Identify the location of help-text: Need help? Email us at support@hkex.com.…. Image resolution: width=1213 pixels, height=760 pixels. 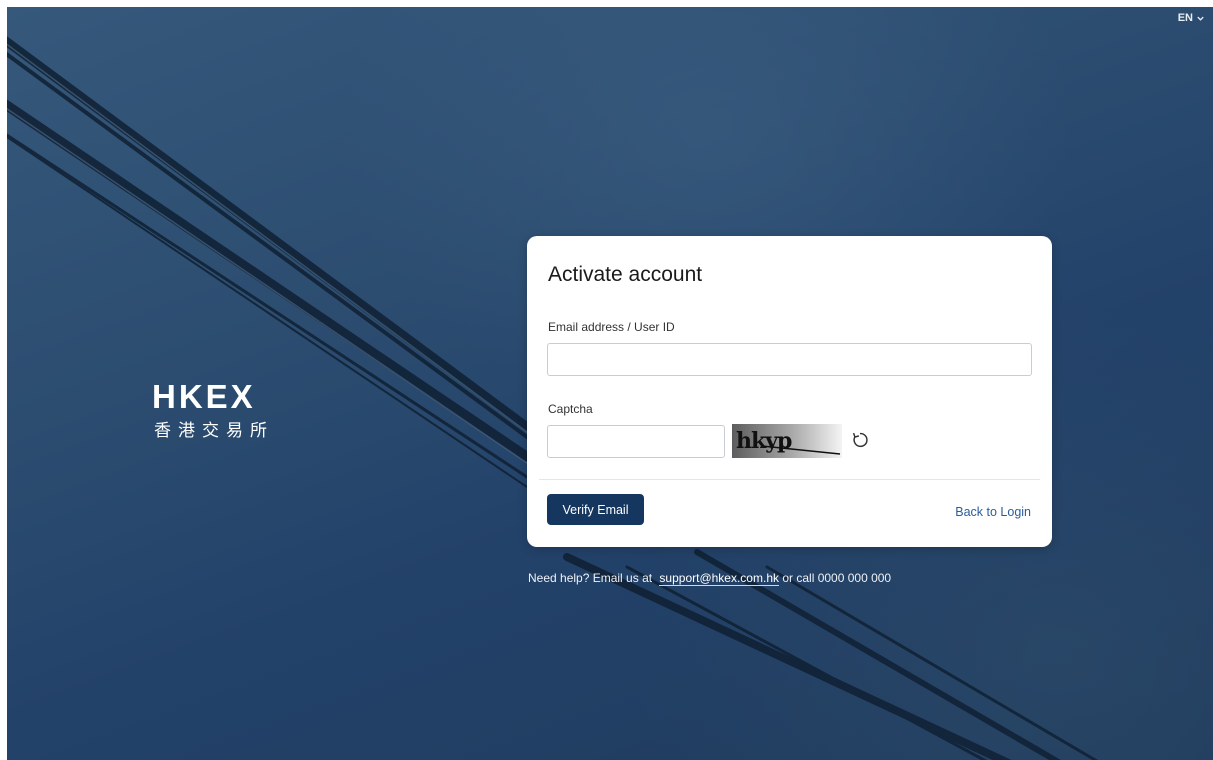
(710, 578).